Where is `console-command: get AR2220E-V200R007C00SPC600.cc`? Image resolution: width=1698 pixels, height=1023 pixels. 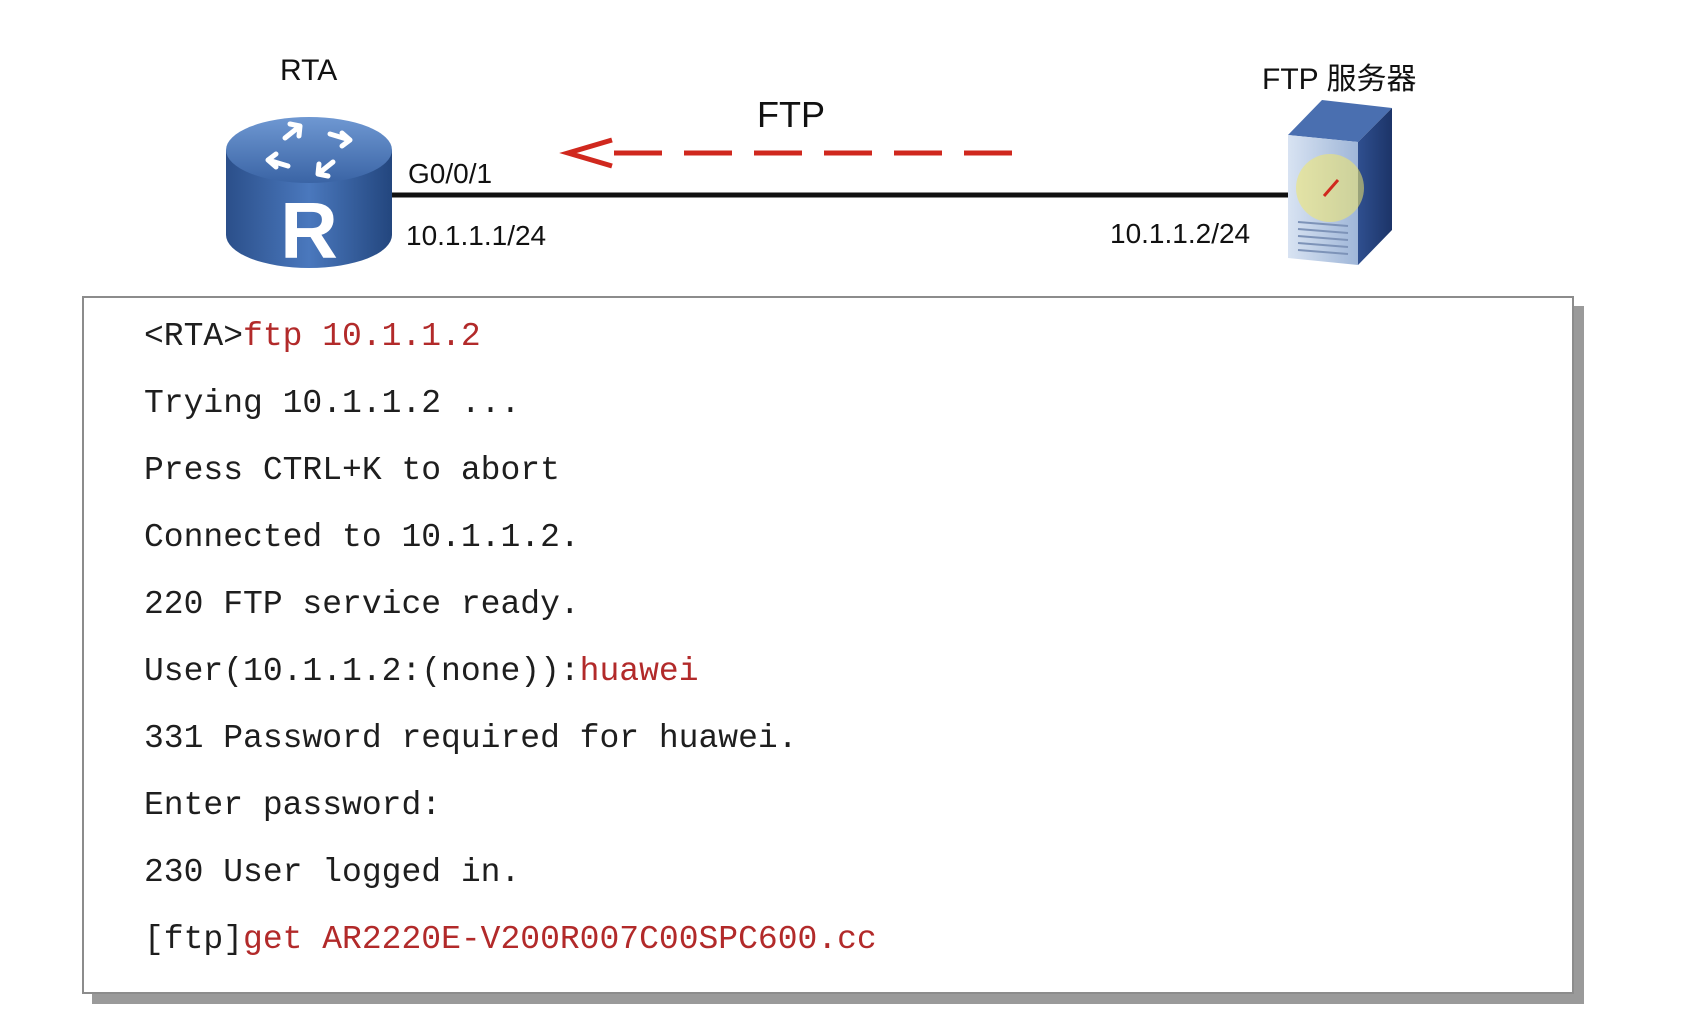 console-command: get AR2220E-V200R007C00SPC600.cc is located at coordinates (560, 939).